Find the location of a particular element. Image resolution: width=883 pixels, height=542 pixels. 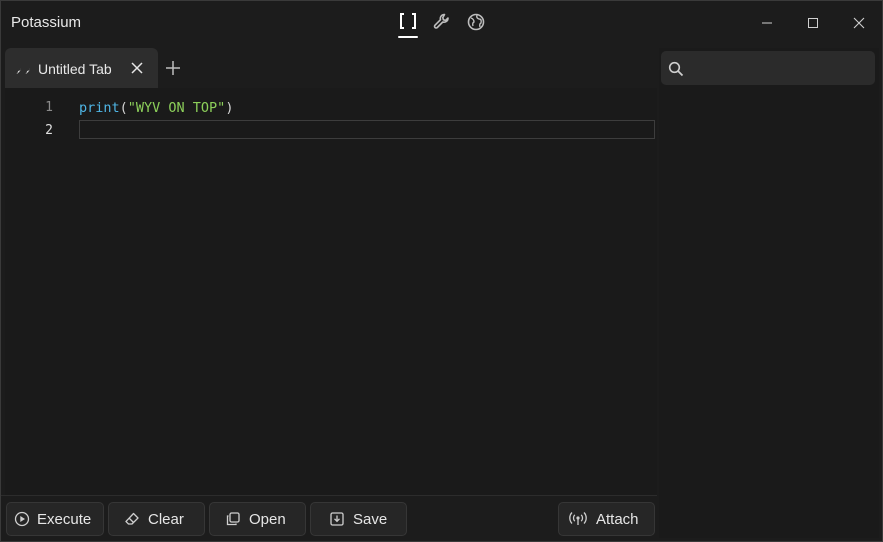

maximize-button is located at coordinates (813, 23).